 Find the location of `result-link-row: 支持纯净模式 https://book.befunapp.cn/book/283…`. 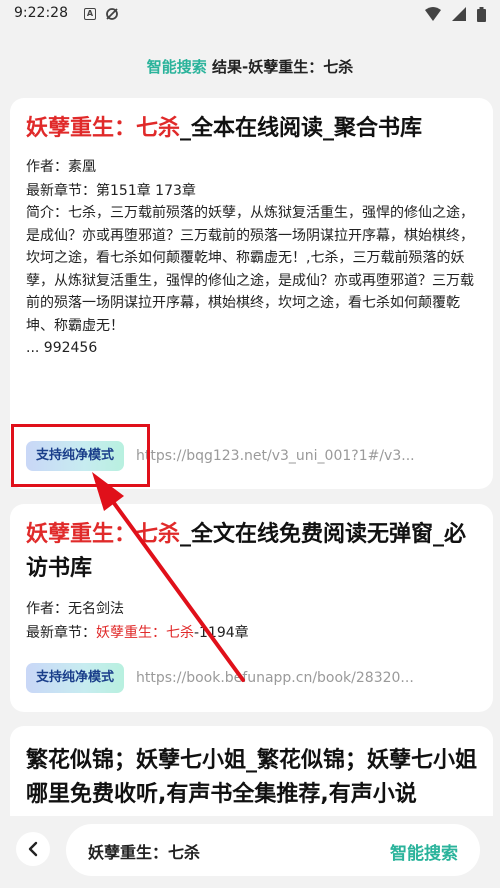

result-link-row: 支持纯净模式 https://book.befunapp.cn/book/283… is located at coordinates (237, 678).